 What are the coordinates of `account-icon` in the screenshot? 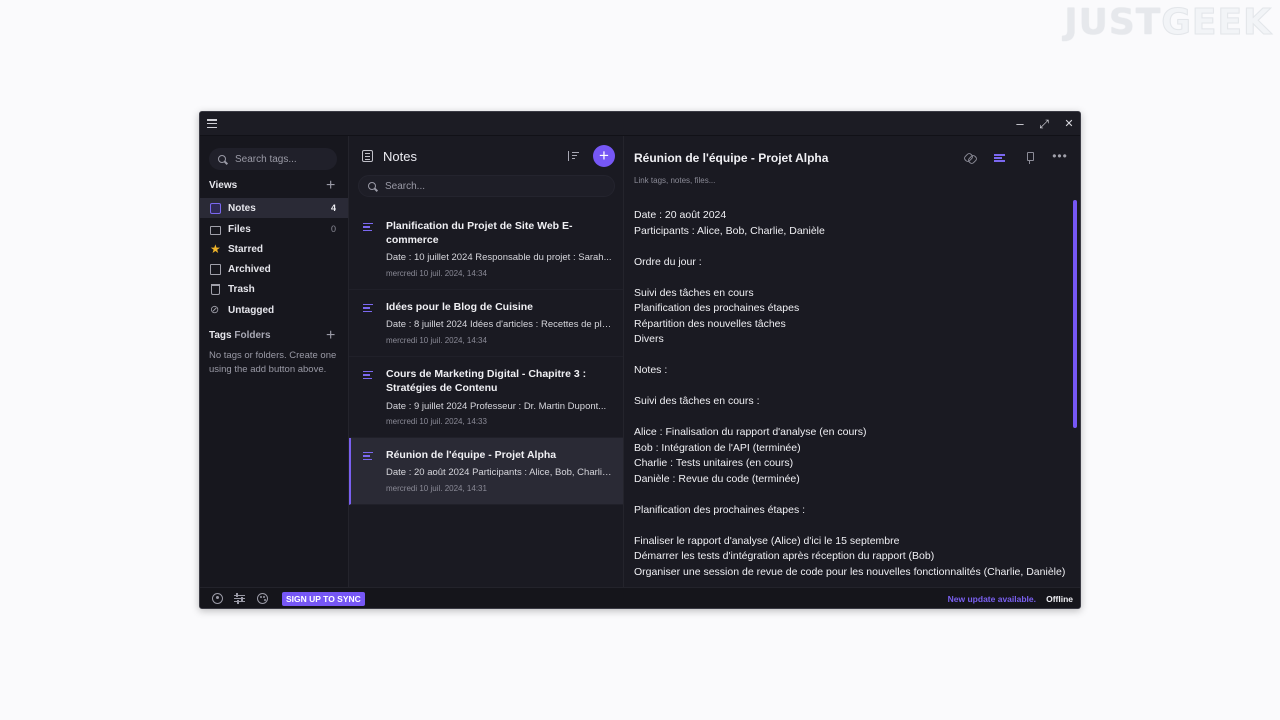 It's located at (217, 598).